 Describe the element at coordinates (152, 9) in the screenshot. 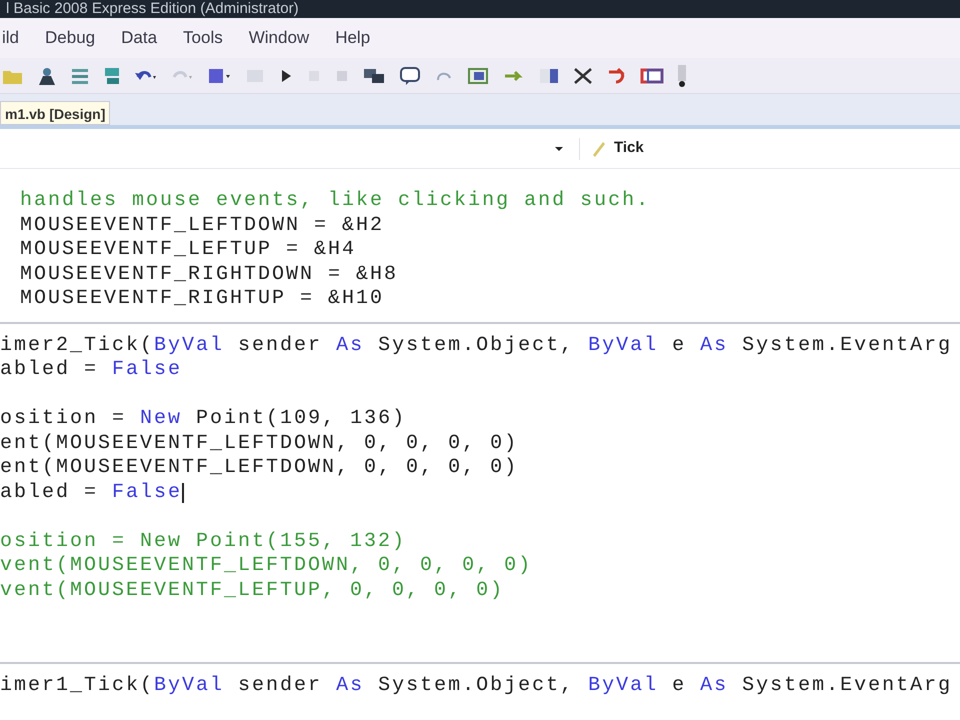

I see `window-title: l Basic 2008 Express Edition (Administrator)` at that location.